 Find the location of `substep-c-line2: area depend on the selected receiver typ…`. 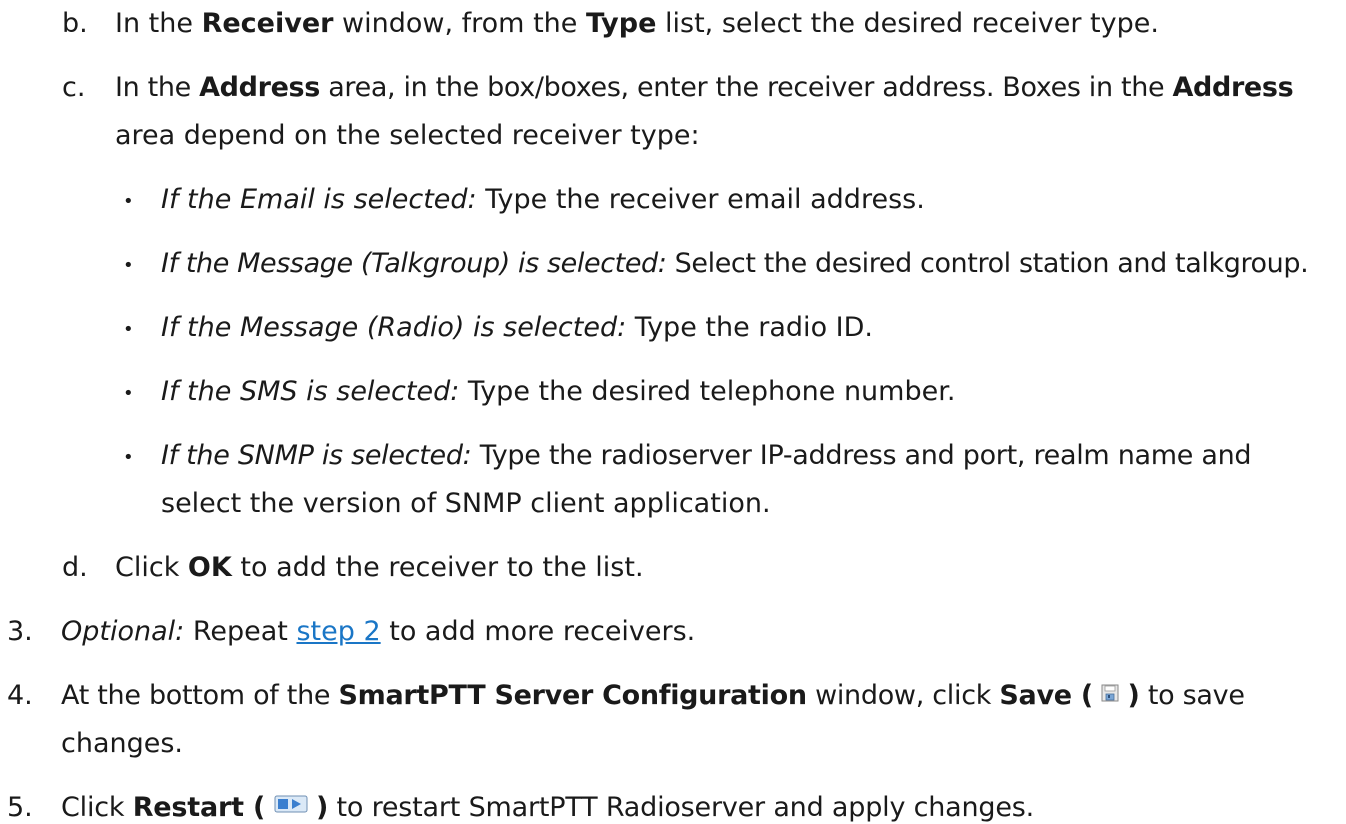

substep-c-line2: area depend on the selected receiver typ… is located at coordinates (407, 135).